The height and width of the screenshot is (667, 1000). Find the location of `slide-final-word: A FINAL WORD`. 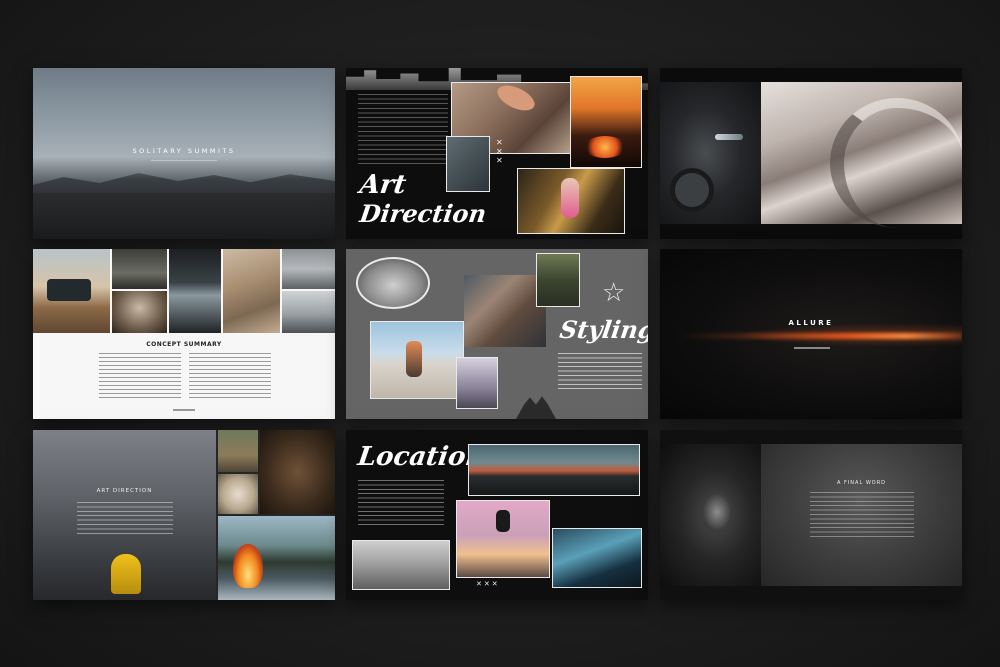

slide-final-word: A FINAL WORD is located at coordinates (811, 515).